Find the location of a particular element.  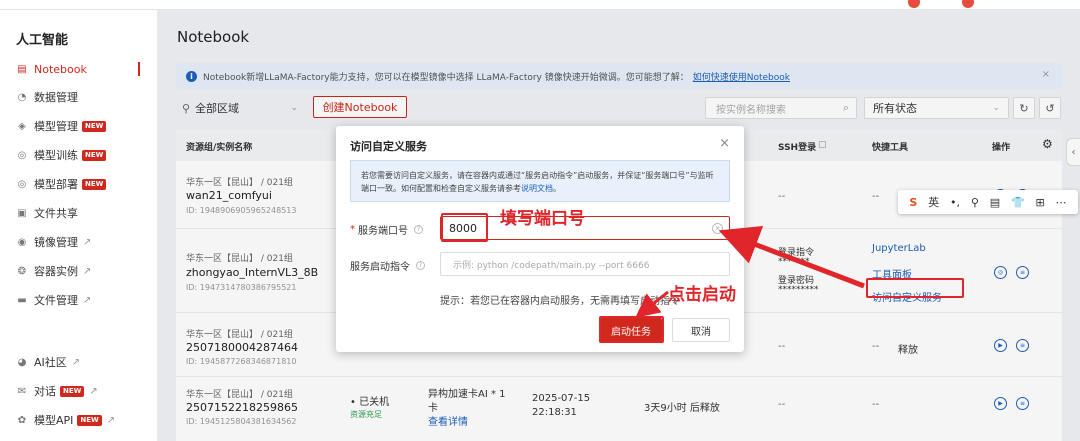

command-label-text: 服务启动指令 is located at coordinates (380, 267).